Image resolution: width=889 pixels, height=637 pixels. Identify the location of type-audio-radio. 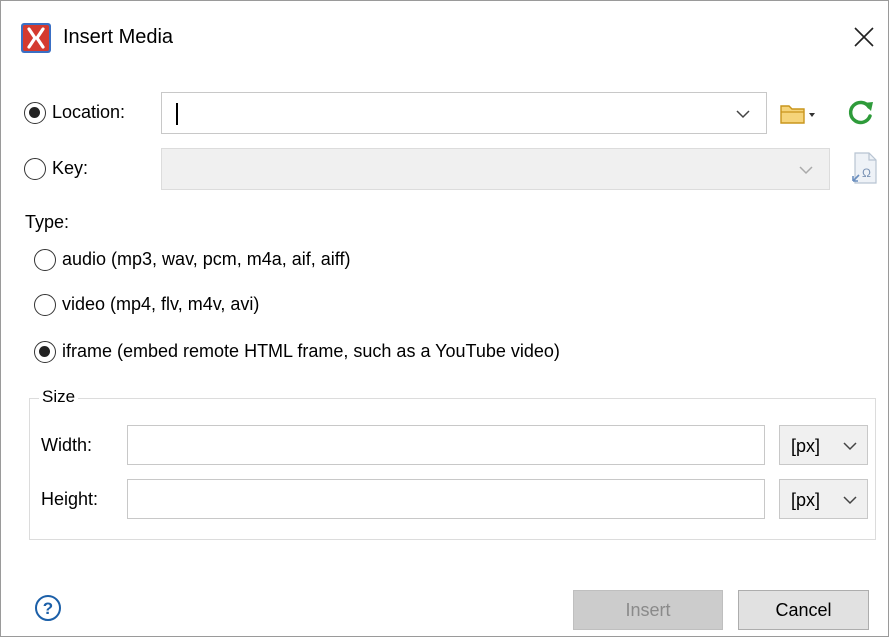
(45, 260).